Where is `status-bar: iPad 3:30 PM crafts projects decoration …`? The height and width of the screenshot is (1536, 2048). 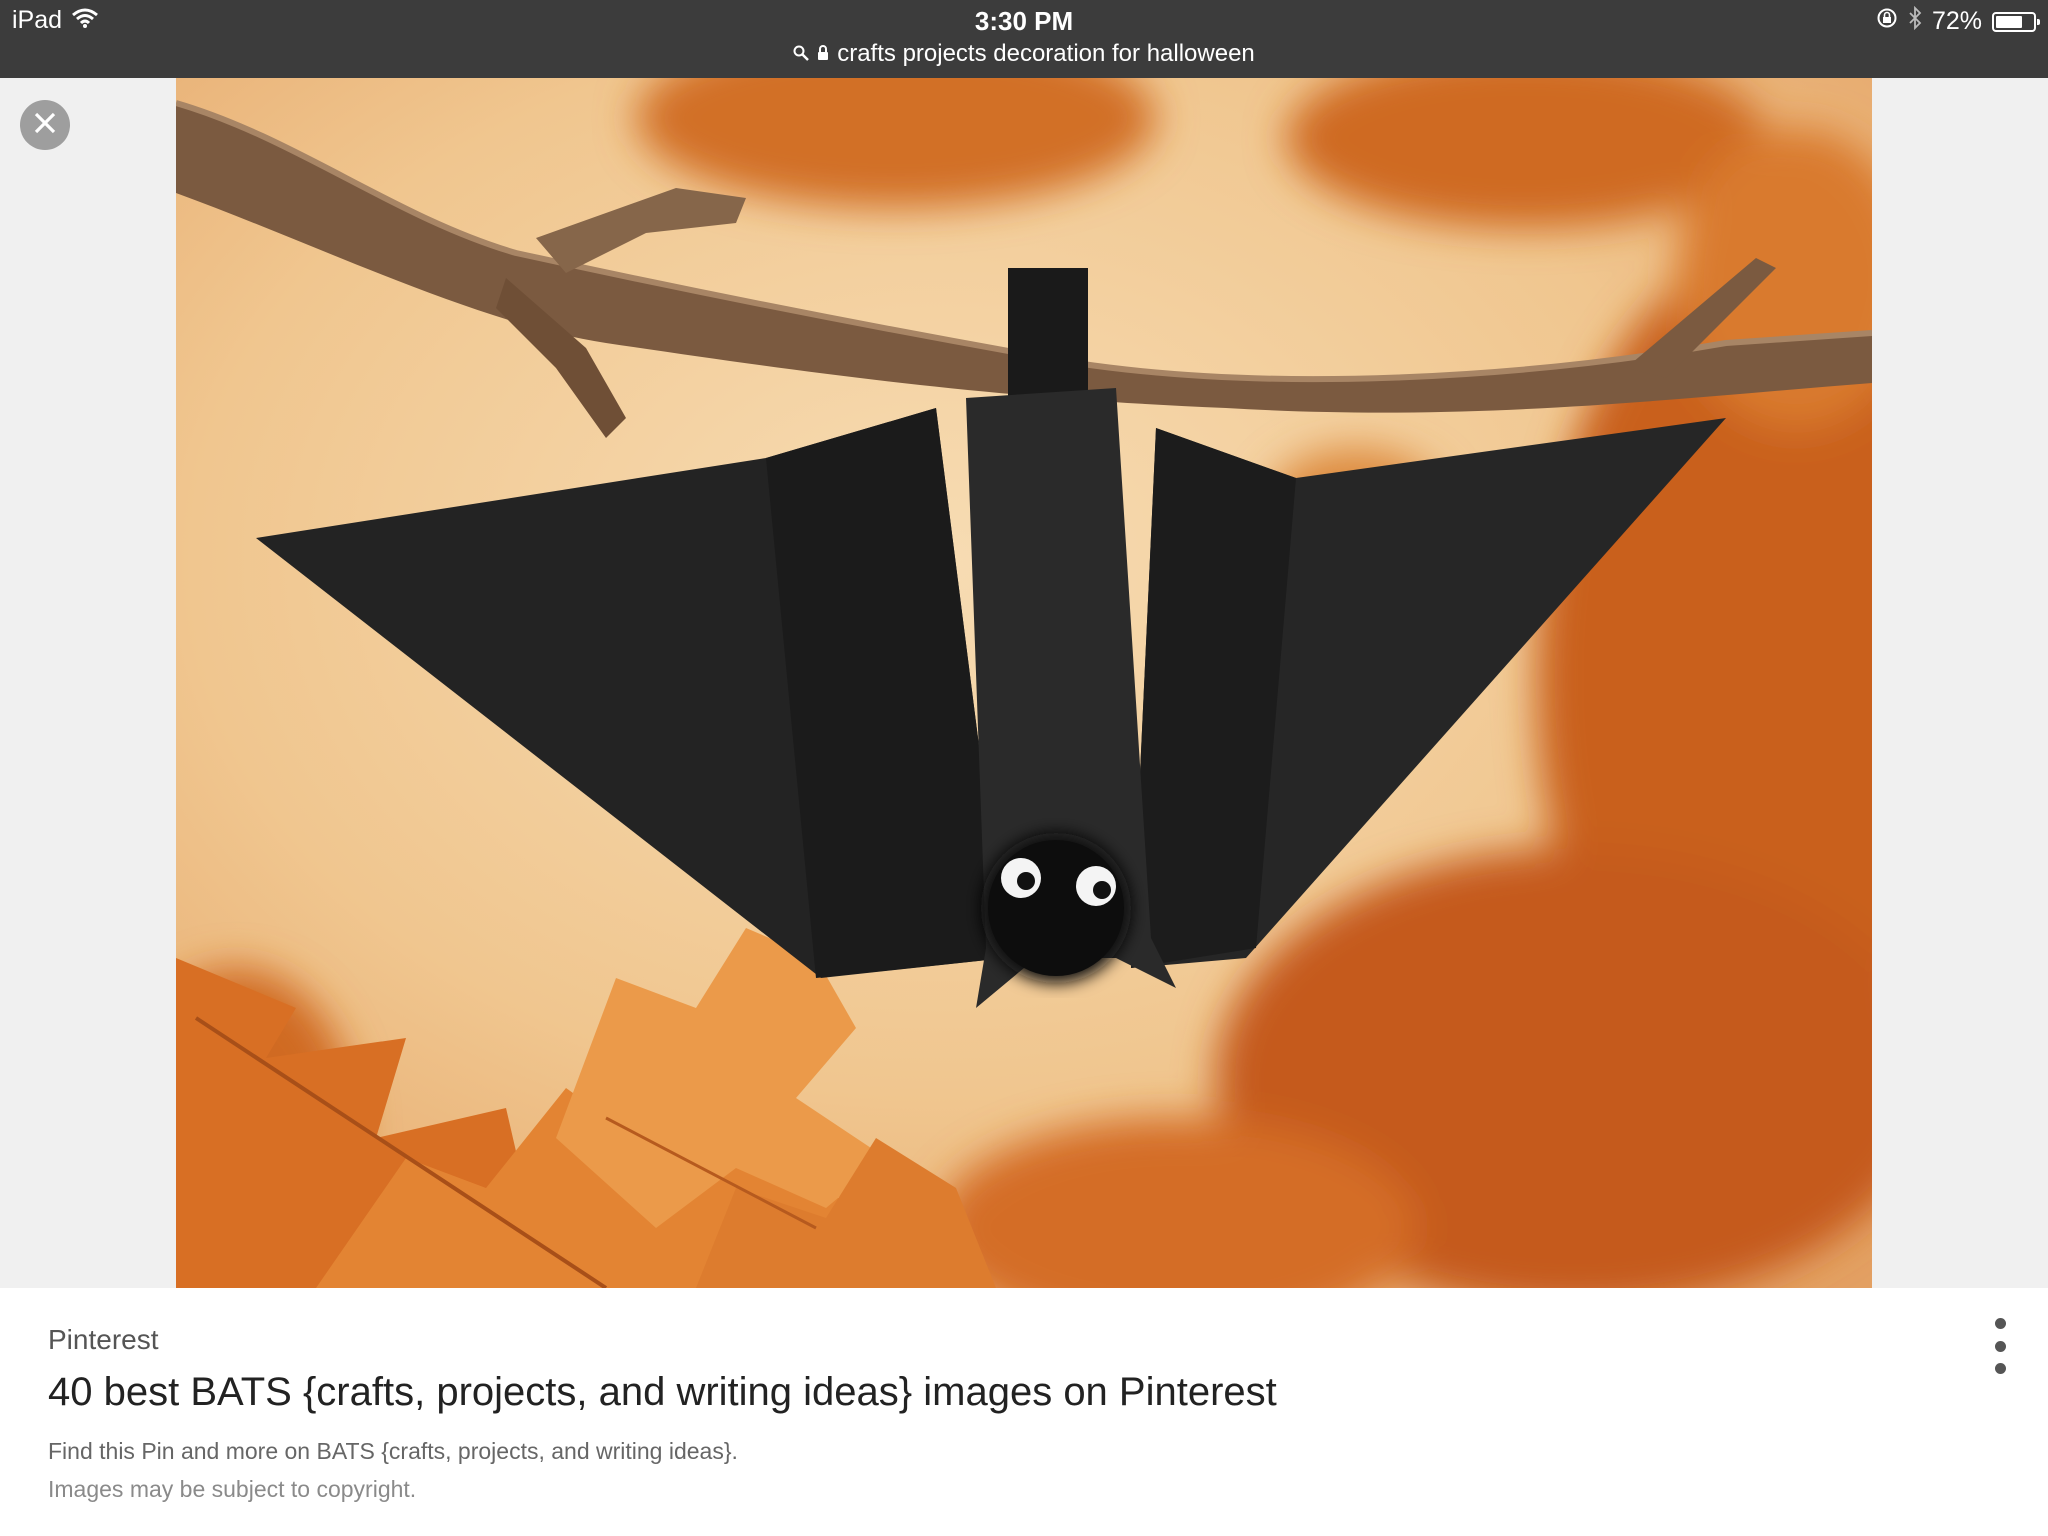 status-bar: iPad 3:30 PM crafts projects decoration … is located at coordinates (1024, 39).